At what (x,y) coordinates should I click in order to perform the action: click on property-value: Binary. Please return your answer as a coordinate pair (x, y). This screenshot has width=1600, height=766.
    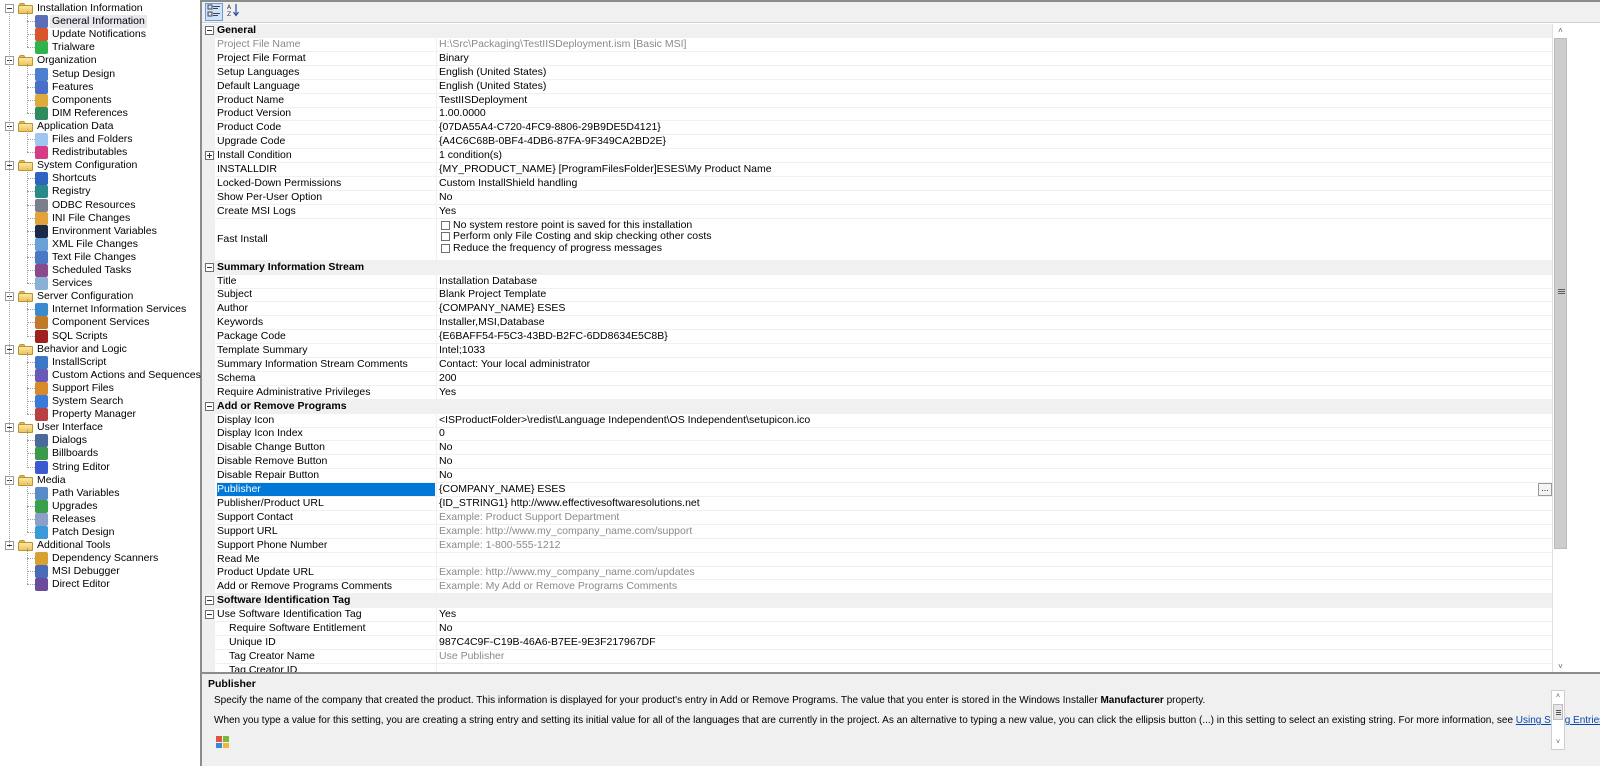
    Looking at the image, I should click on (991, 58).